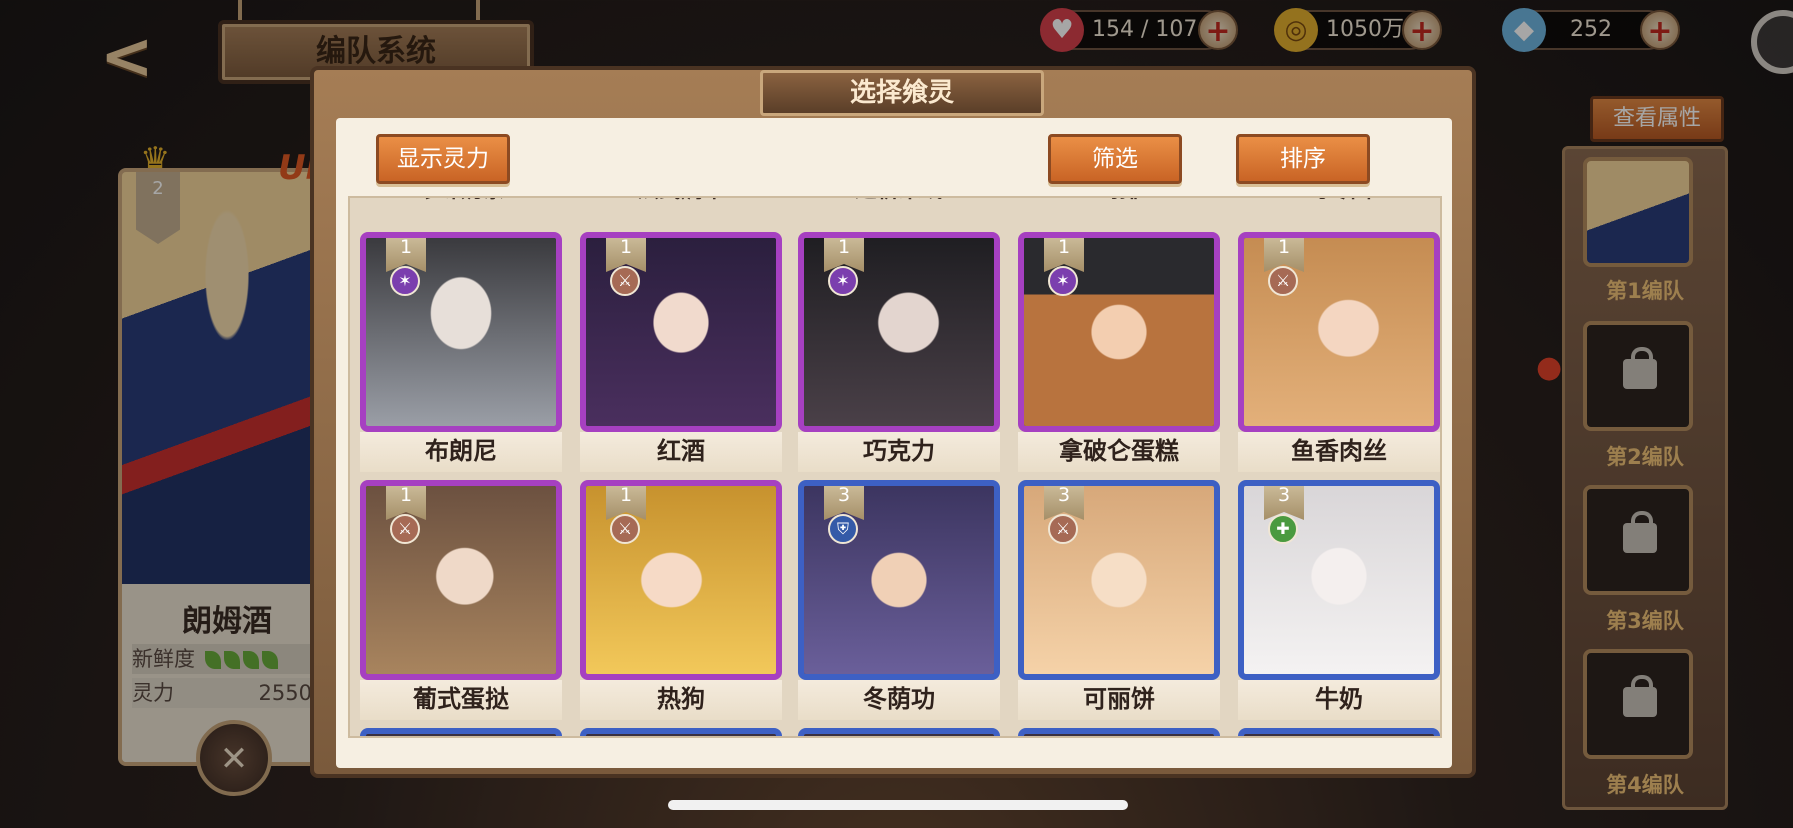 The width and height of the screenshot is (1793, 828). I want to click on character-card: 1 ⚔ 鱼香肉丝, so click(1339, 354).